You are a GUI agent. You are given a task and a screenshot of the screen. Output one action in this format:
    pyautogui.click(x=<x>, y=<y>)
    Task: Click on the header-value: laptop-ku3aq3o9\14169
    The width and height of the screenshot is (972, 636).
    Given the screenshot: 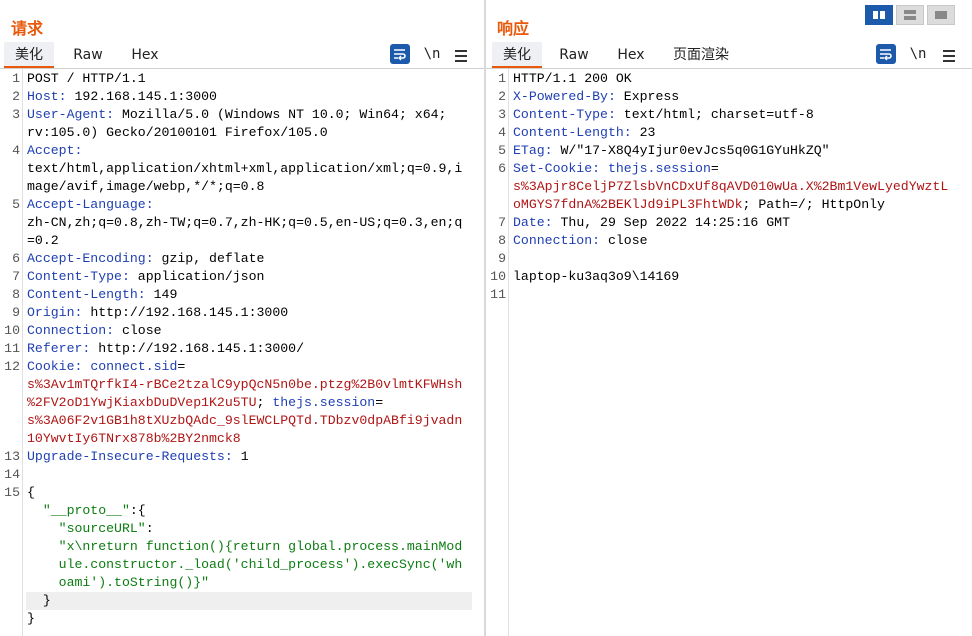 What is the action you would take?
    pyautogui.click(x=596, y=276)
    